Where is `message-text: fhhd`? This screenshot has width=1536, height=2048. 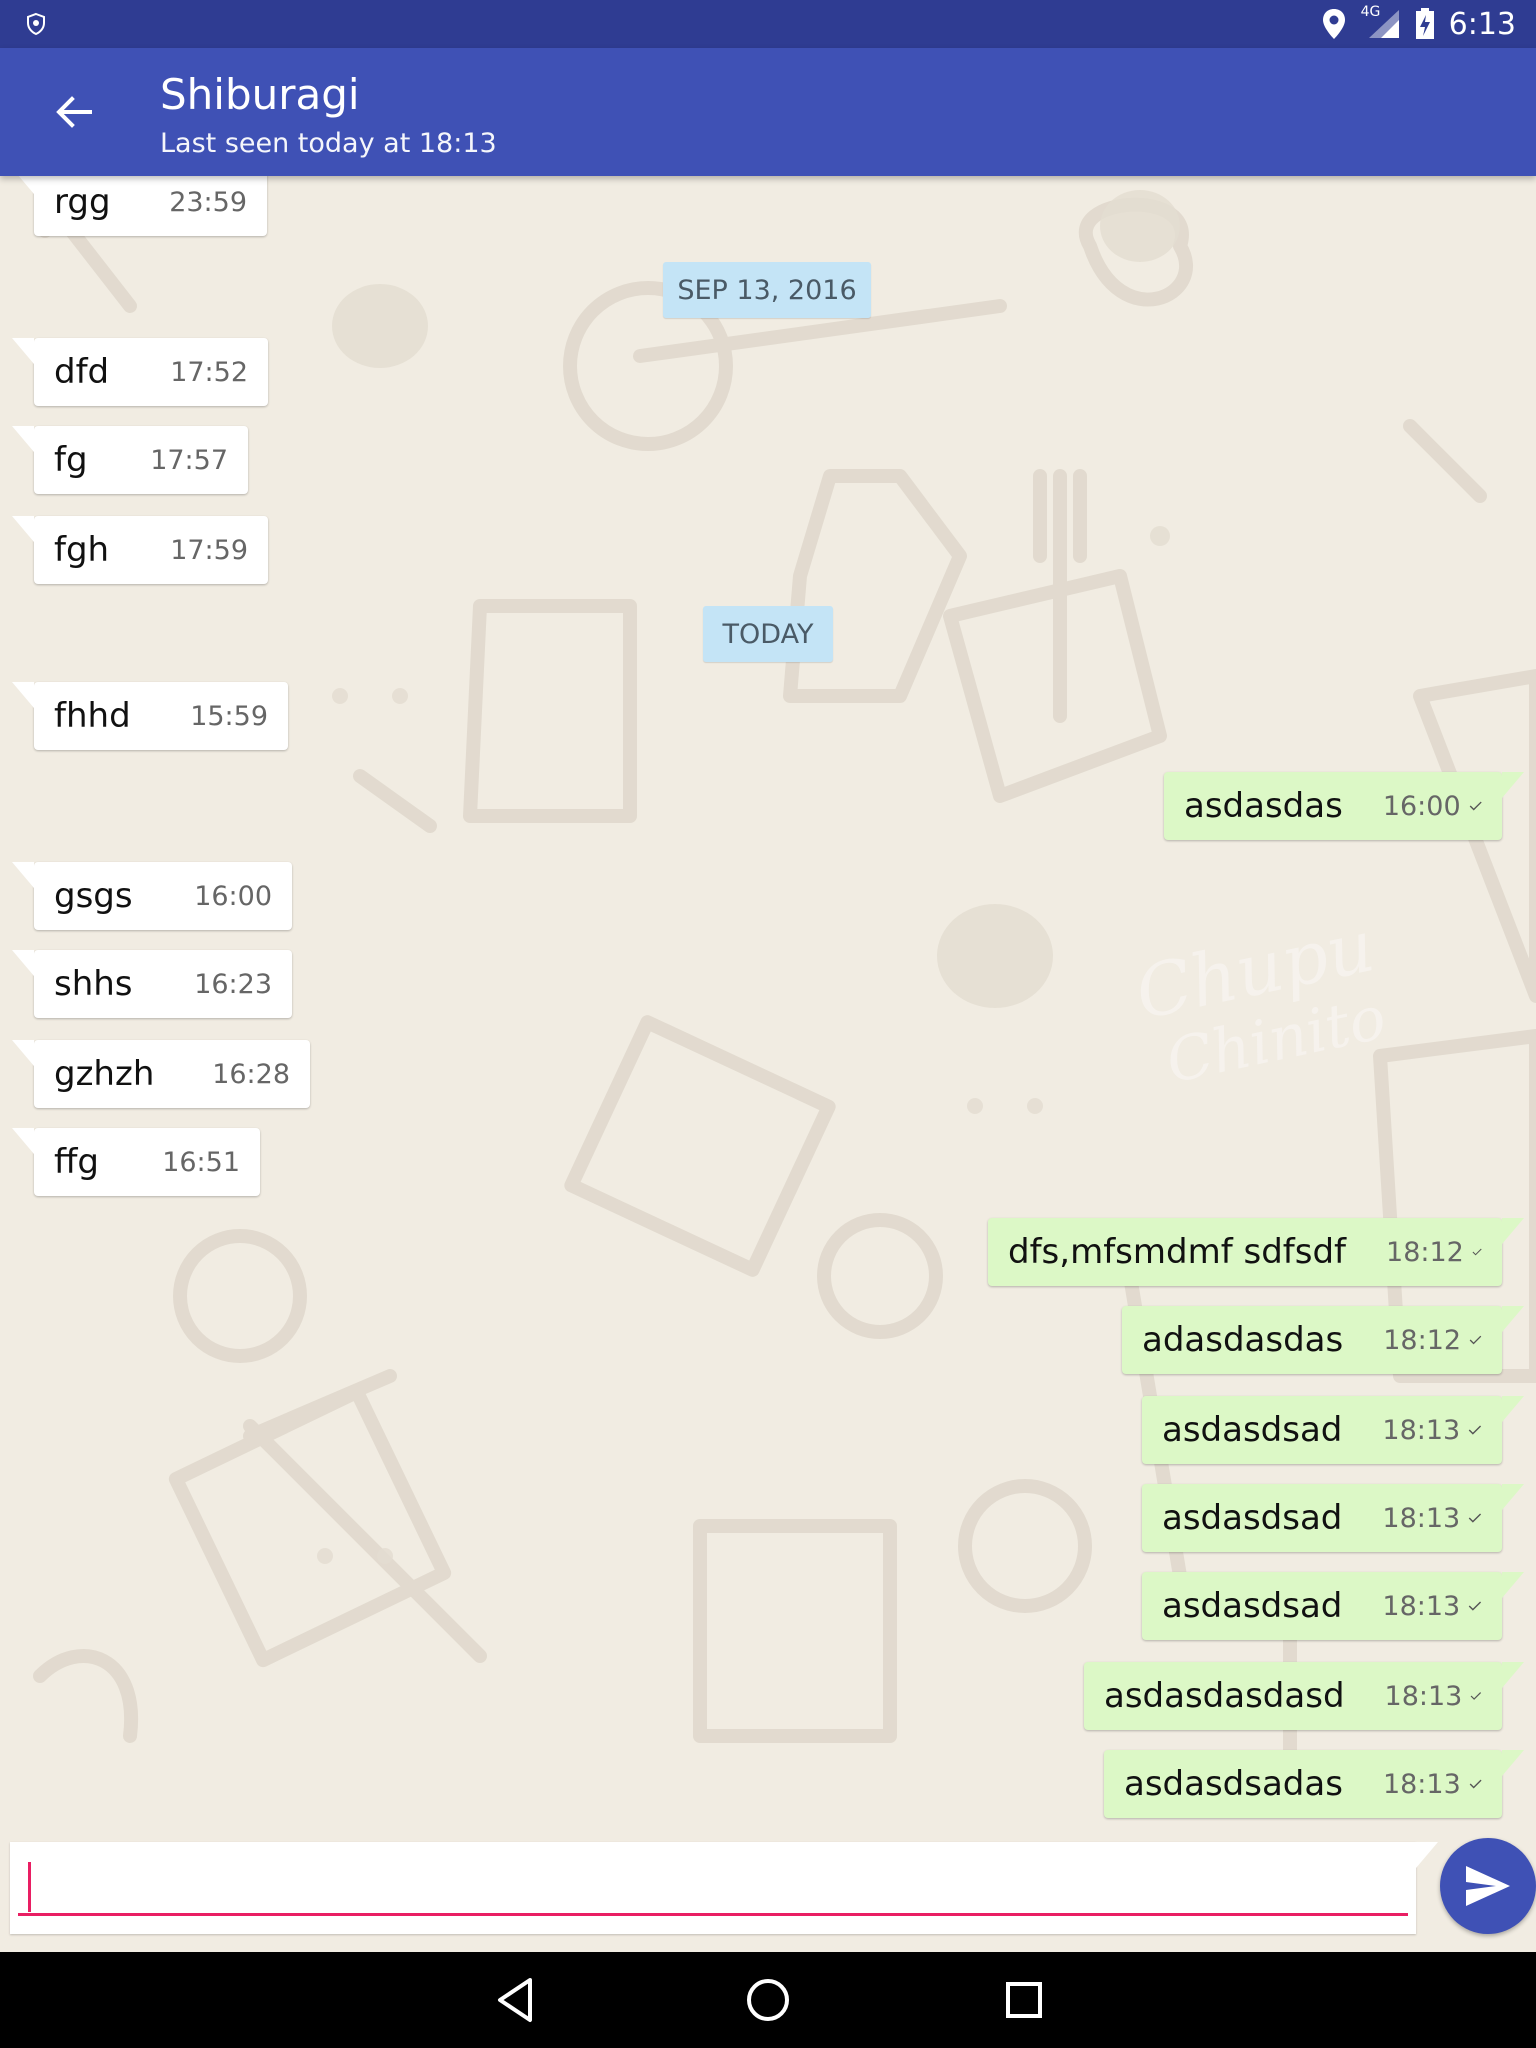 message-text: fhhd is located at coordinates (92, 716).